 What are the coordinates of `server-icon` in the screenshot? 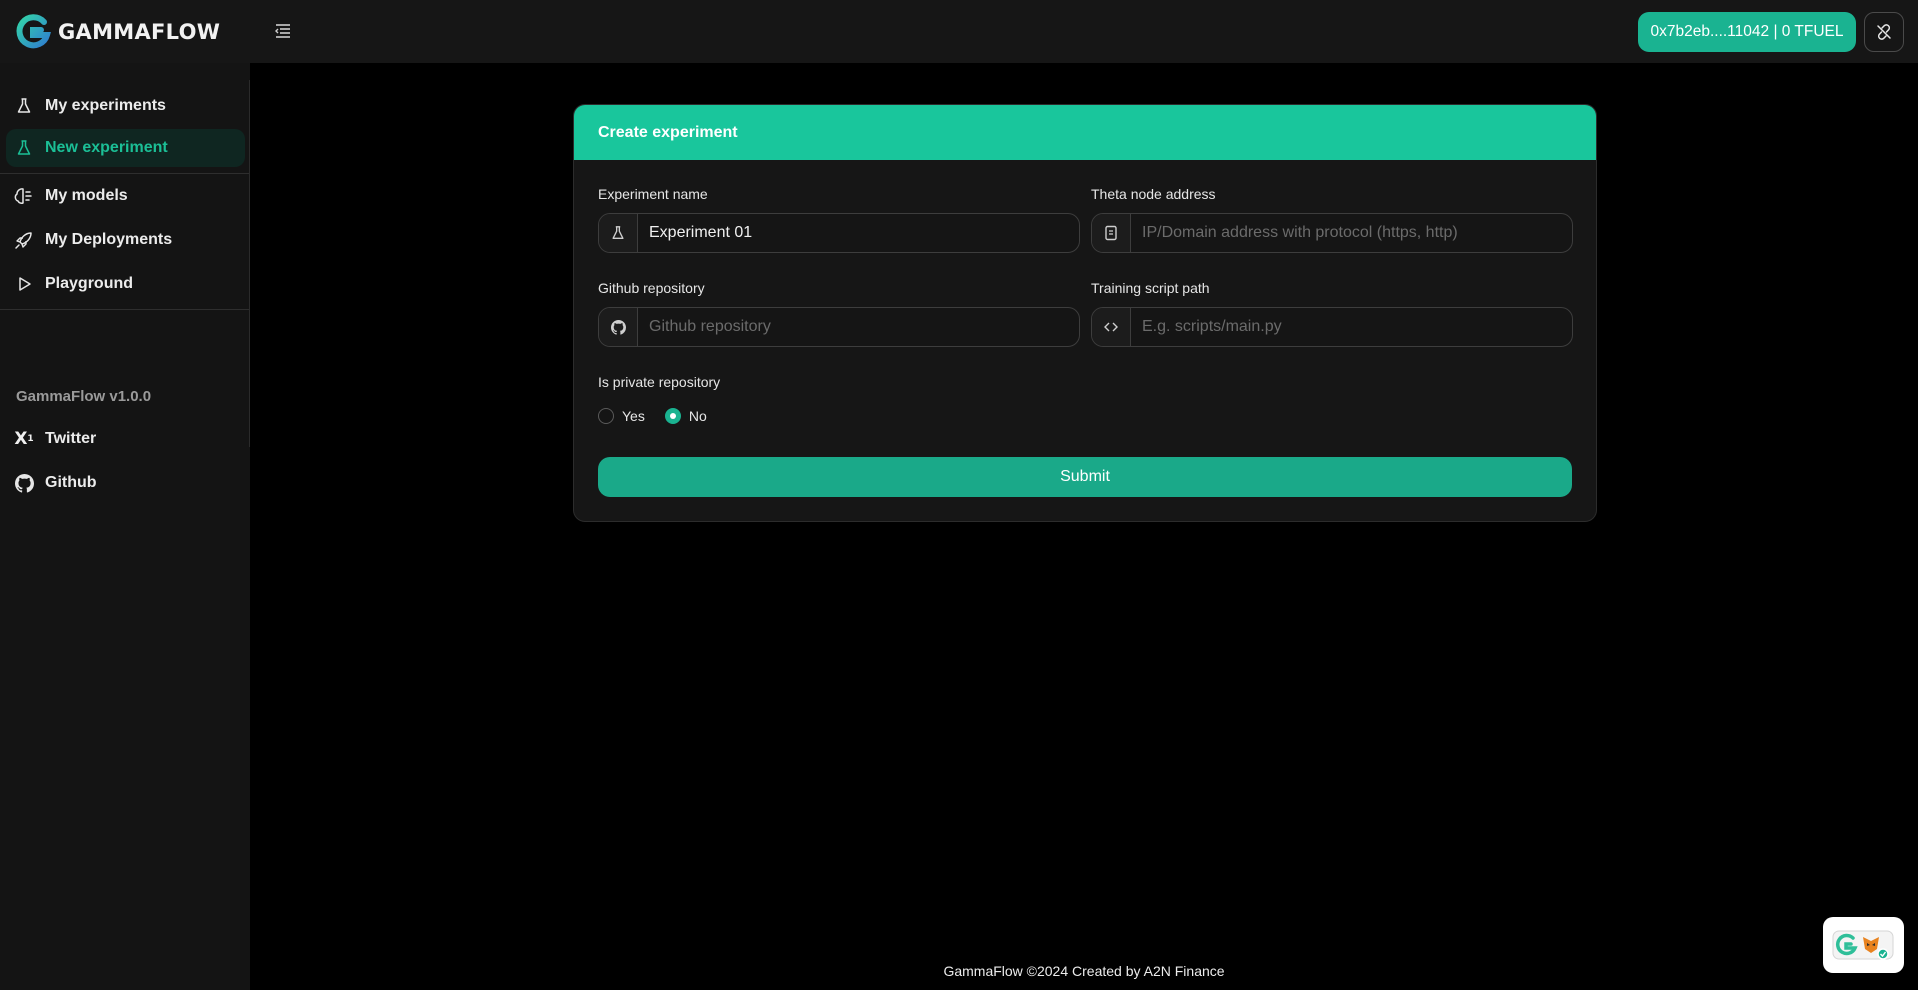 It's located at (1111, 233).